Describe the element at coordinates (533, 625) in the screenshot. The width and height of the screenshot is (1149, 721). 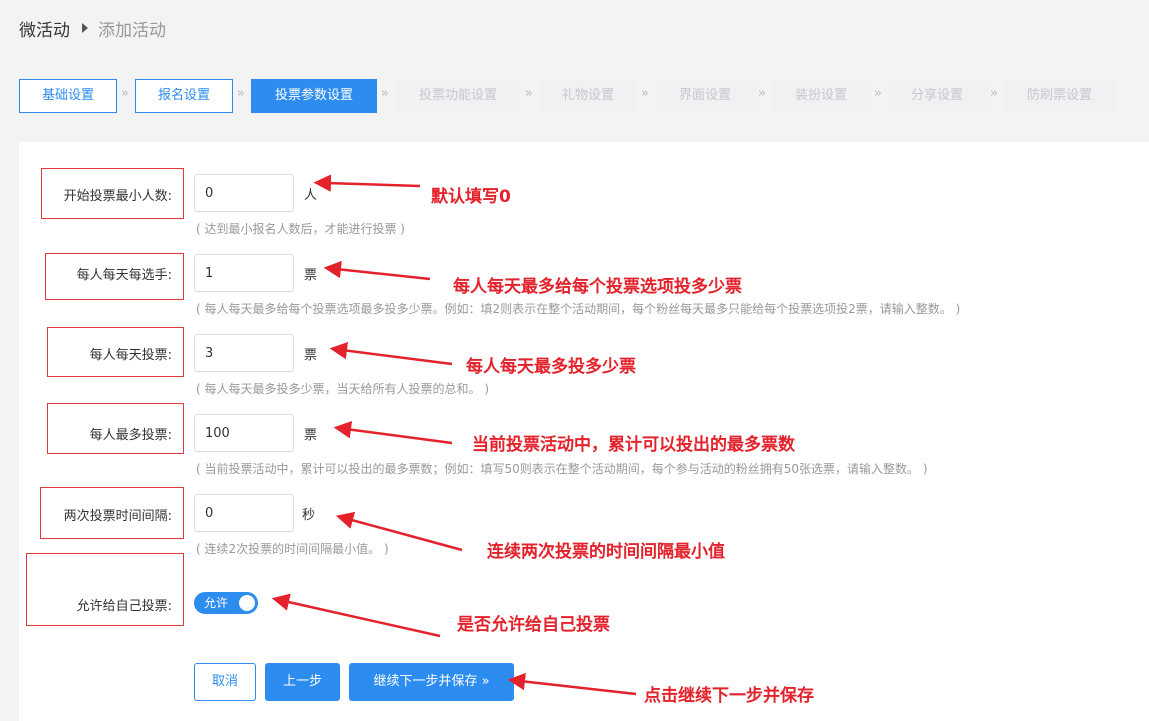
I see `annotation-allow-self-vote: 是否允许给自己投票` at that location.